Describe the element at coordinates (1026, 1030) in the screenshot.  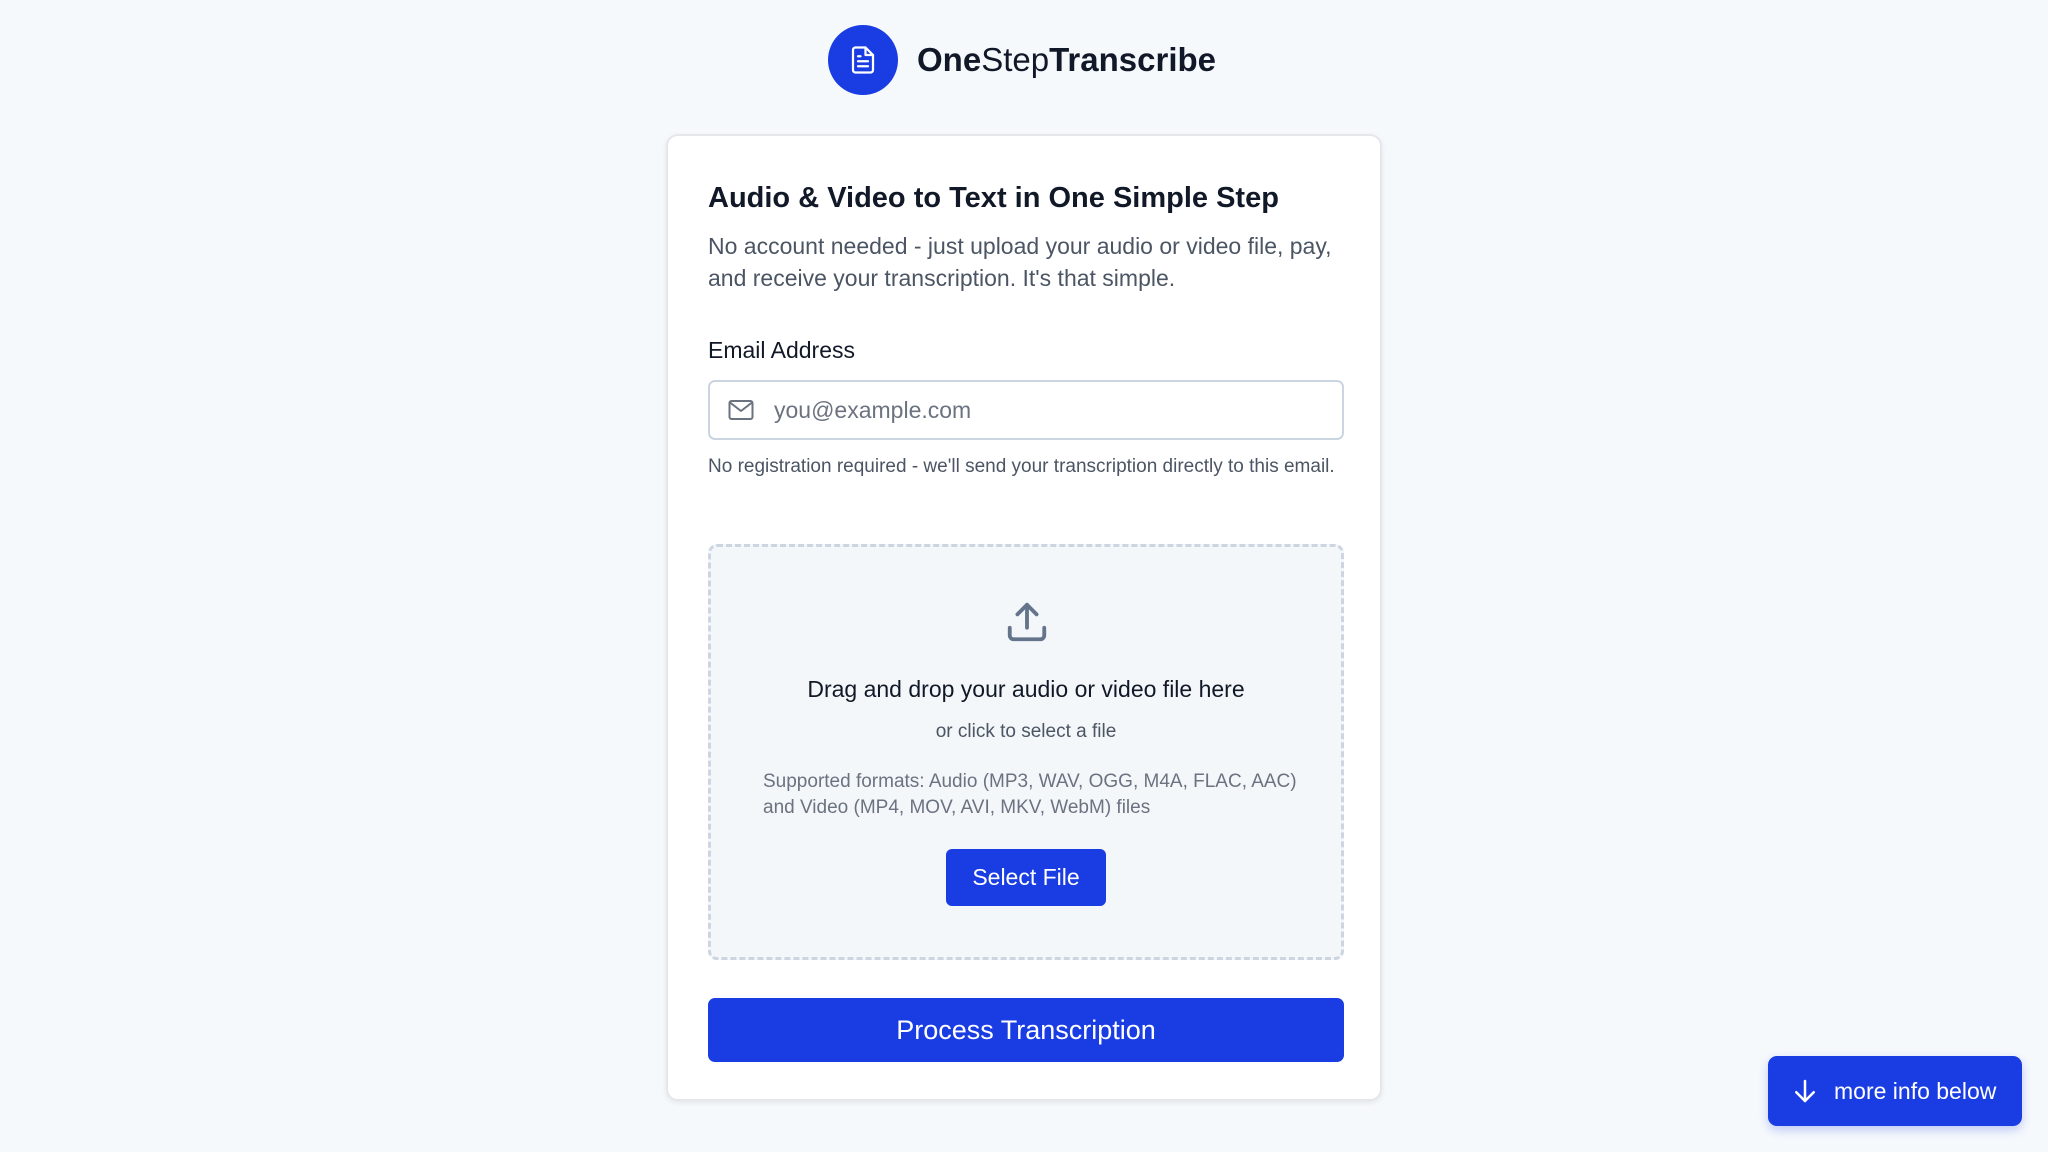
I see `process-transcription-button: Process Transcription` at that location.